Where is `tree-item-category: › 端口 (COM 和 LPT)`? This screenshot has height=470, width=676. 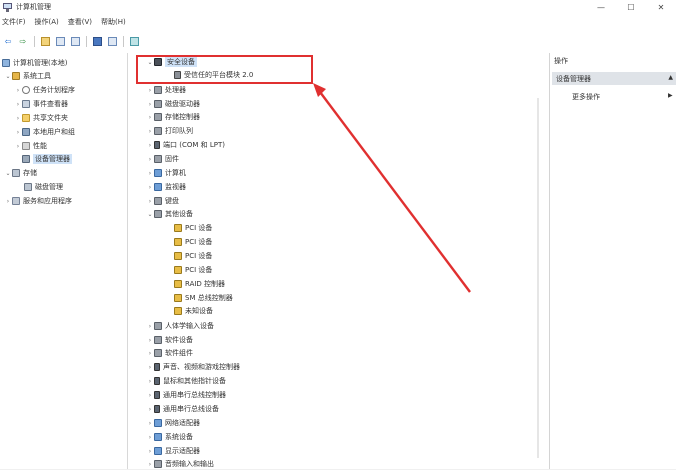 tree-item-category: › 端口 (COM 和 LPT) is located at coordinates (185, 145).